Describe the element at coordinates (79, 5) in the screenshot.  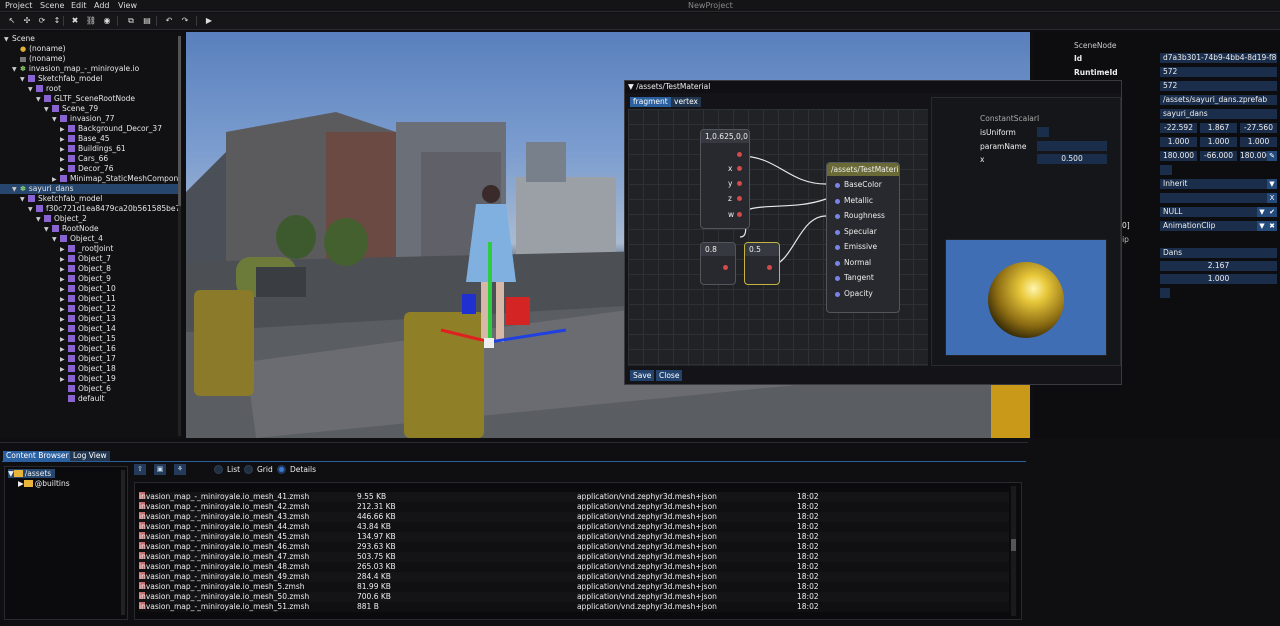
I see `menu-edit: Edit` at that location.